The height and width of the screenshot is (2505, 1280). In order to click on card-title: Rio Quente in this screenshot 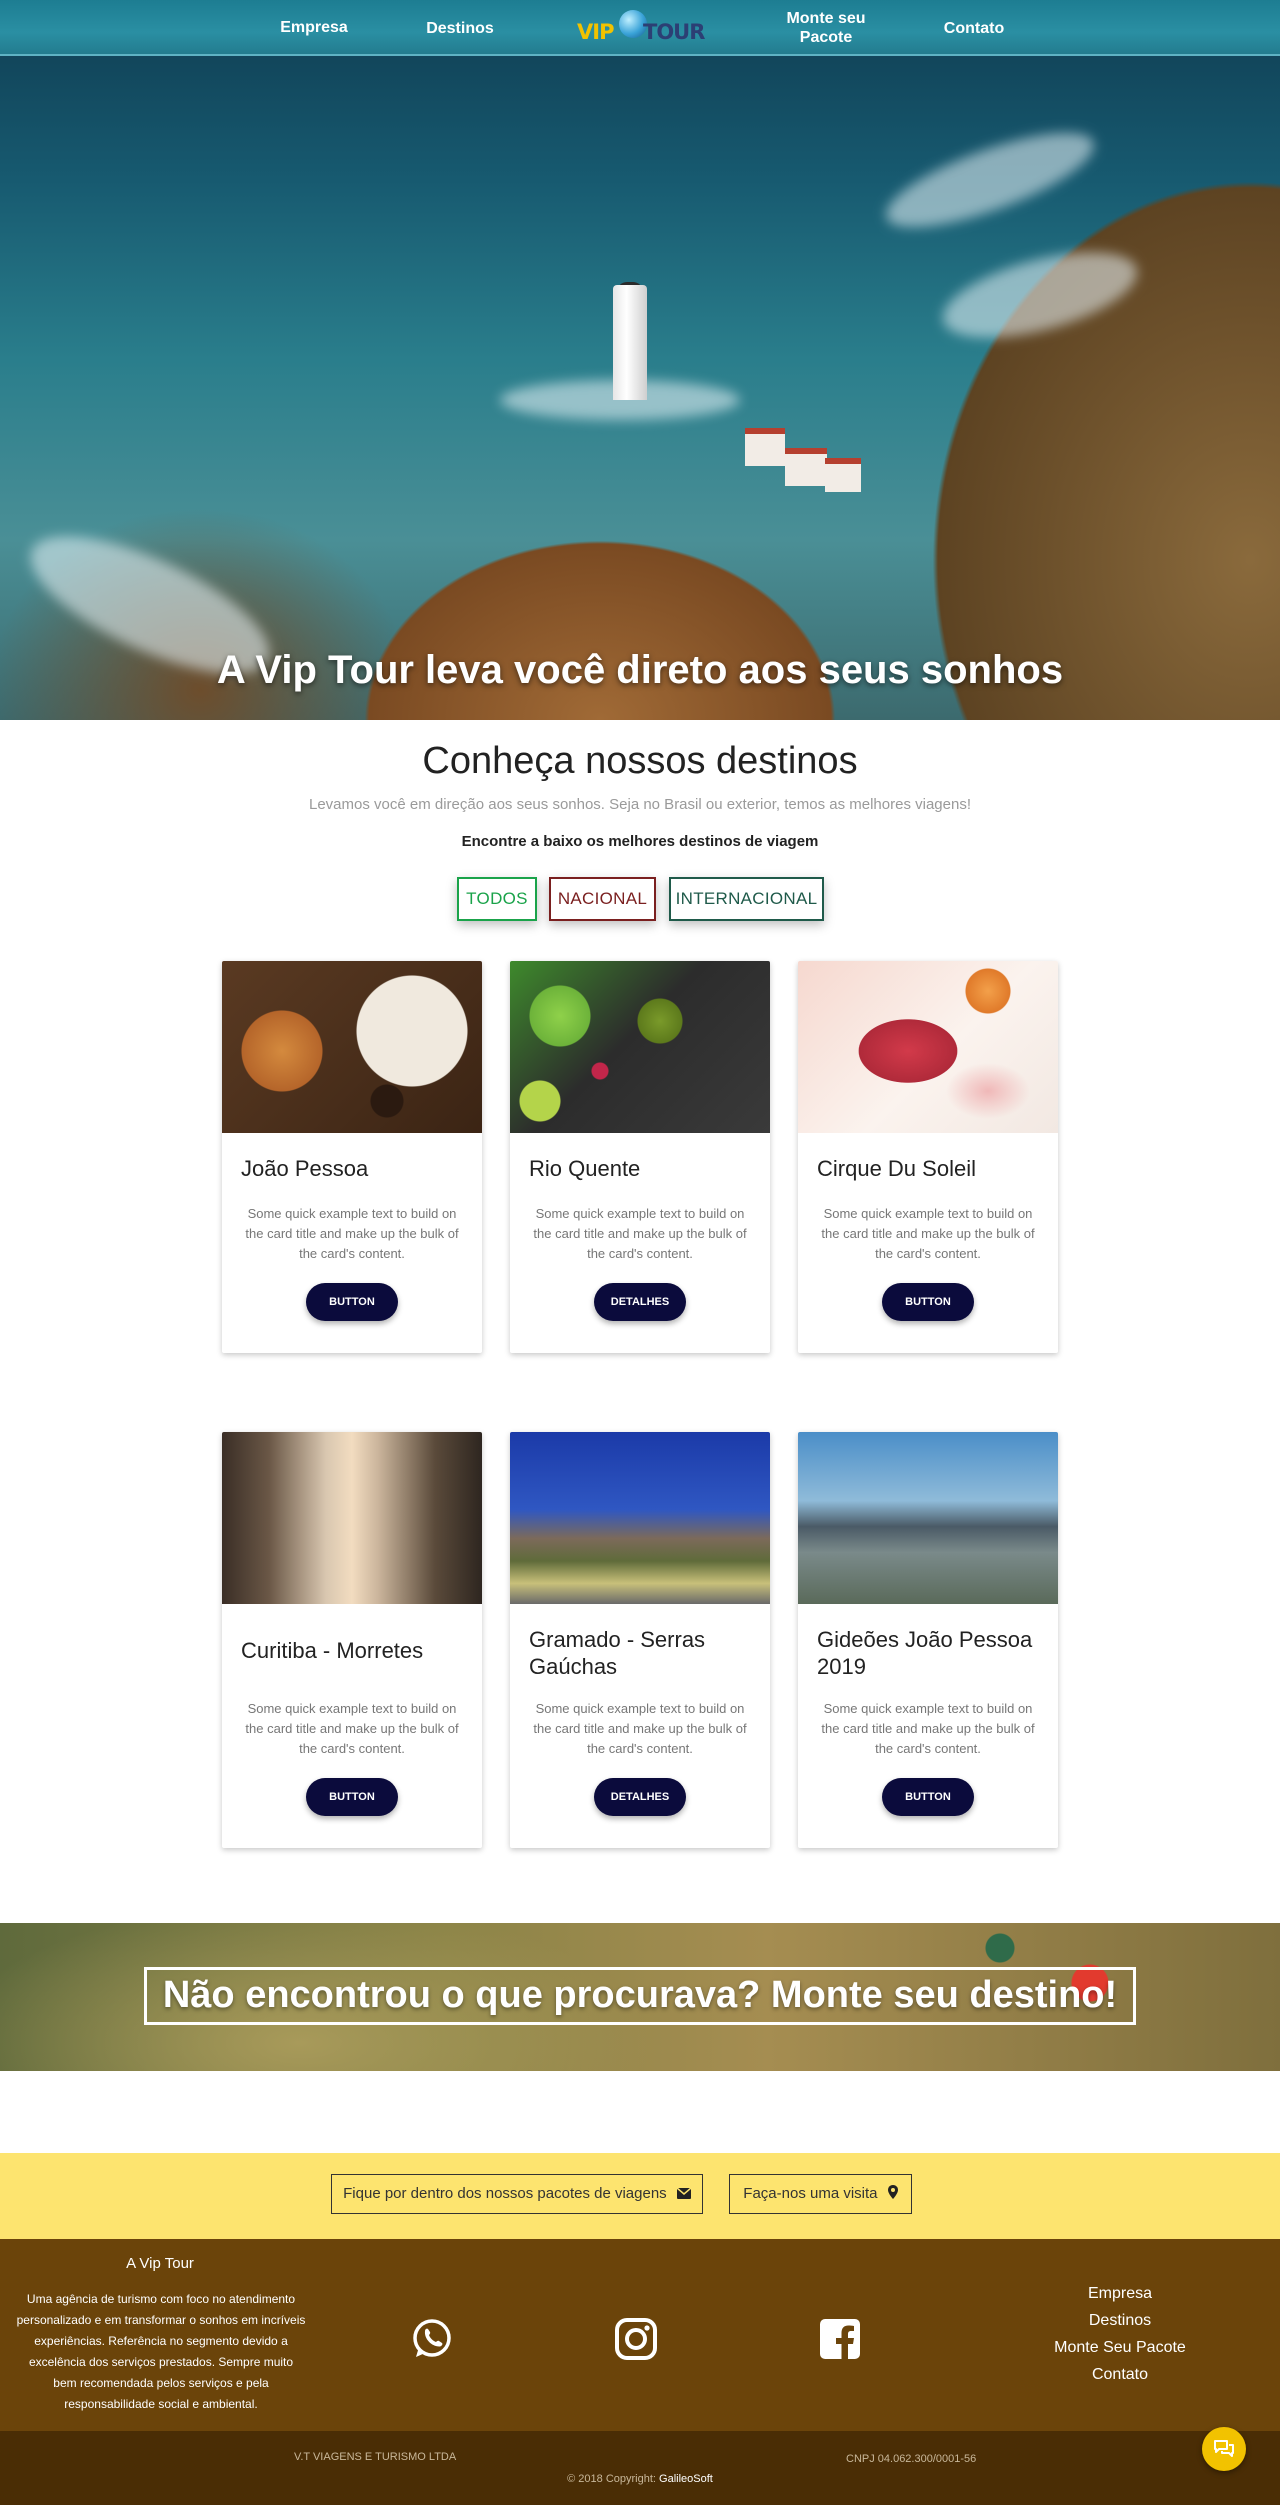, I will do `click(585, 1168)`.